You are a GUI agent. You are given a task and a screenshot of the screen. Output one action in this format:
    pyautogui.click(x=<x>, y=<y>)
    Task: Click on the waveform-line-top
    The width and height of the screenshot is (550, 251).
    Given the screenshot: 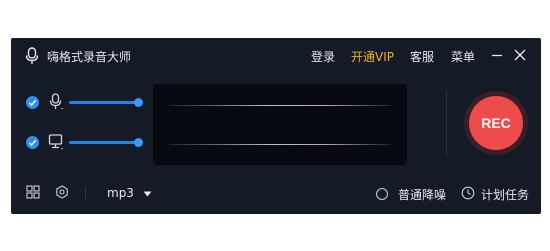 What is the action you would take?
    pyautogui.click(x=280, y=105)
    